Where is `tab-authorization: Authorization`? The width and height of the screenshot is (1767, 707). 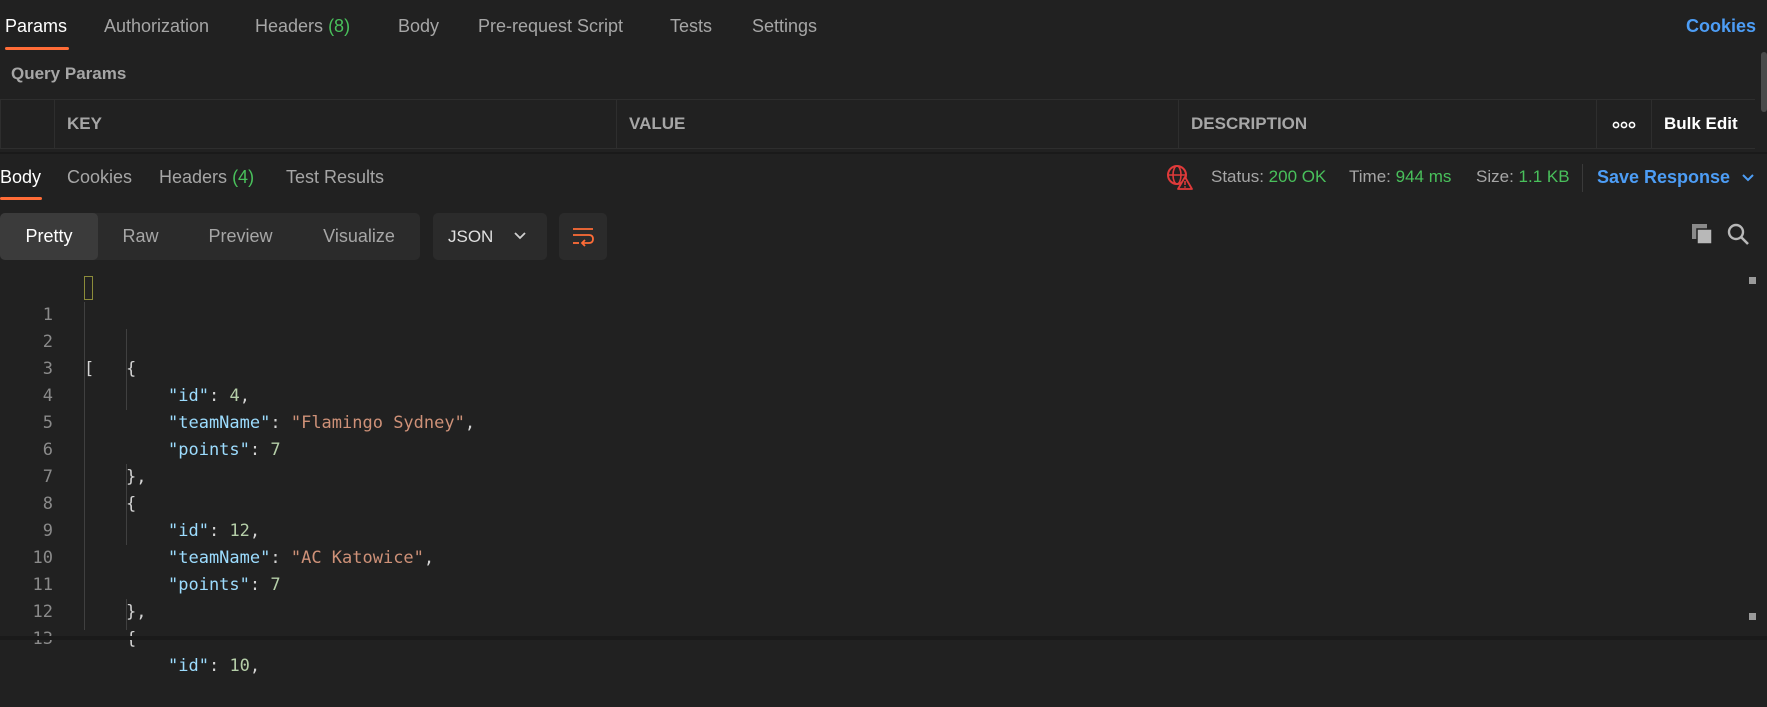
tab-authorization: Authorization is located at coordinates (156, 26).